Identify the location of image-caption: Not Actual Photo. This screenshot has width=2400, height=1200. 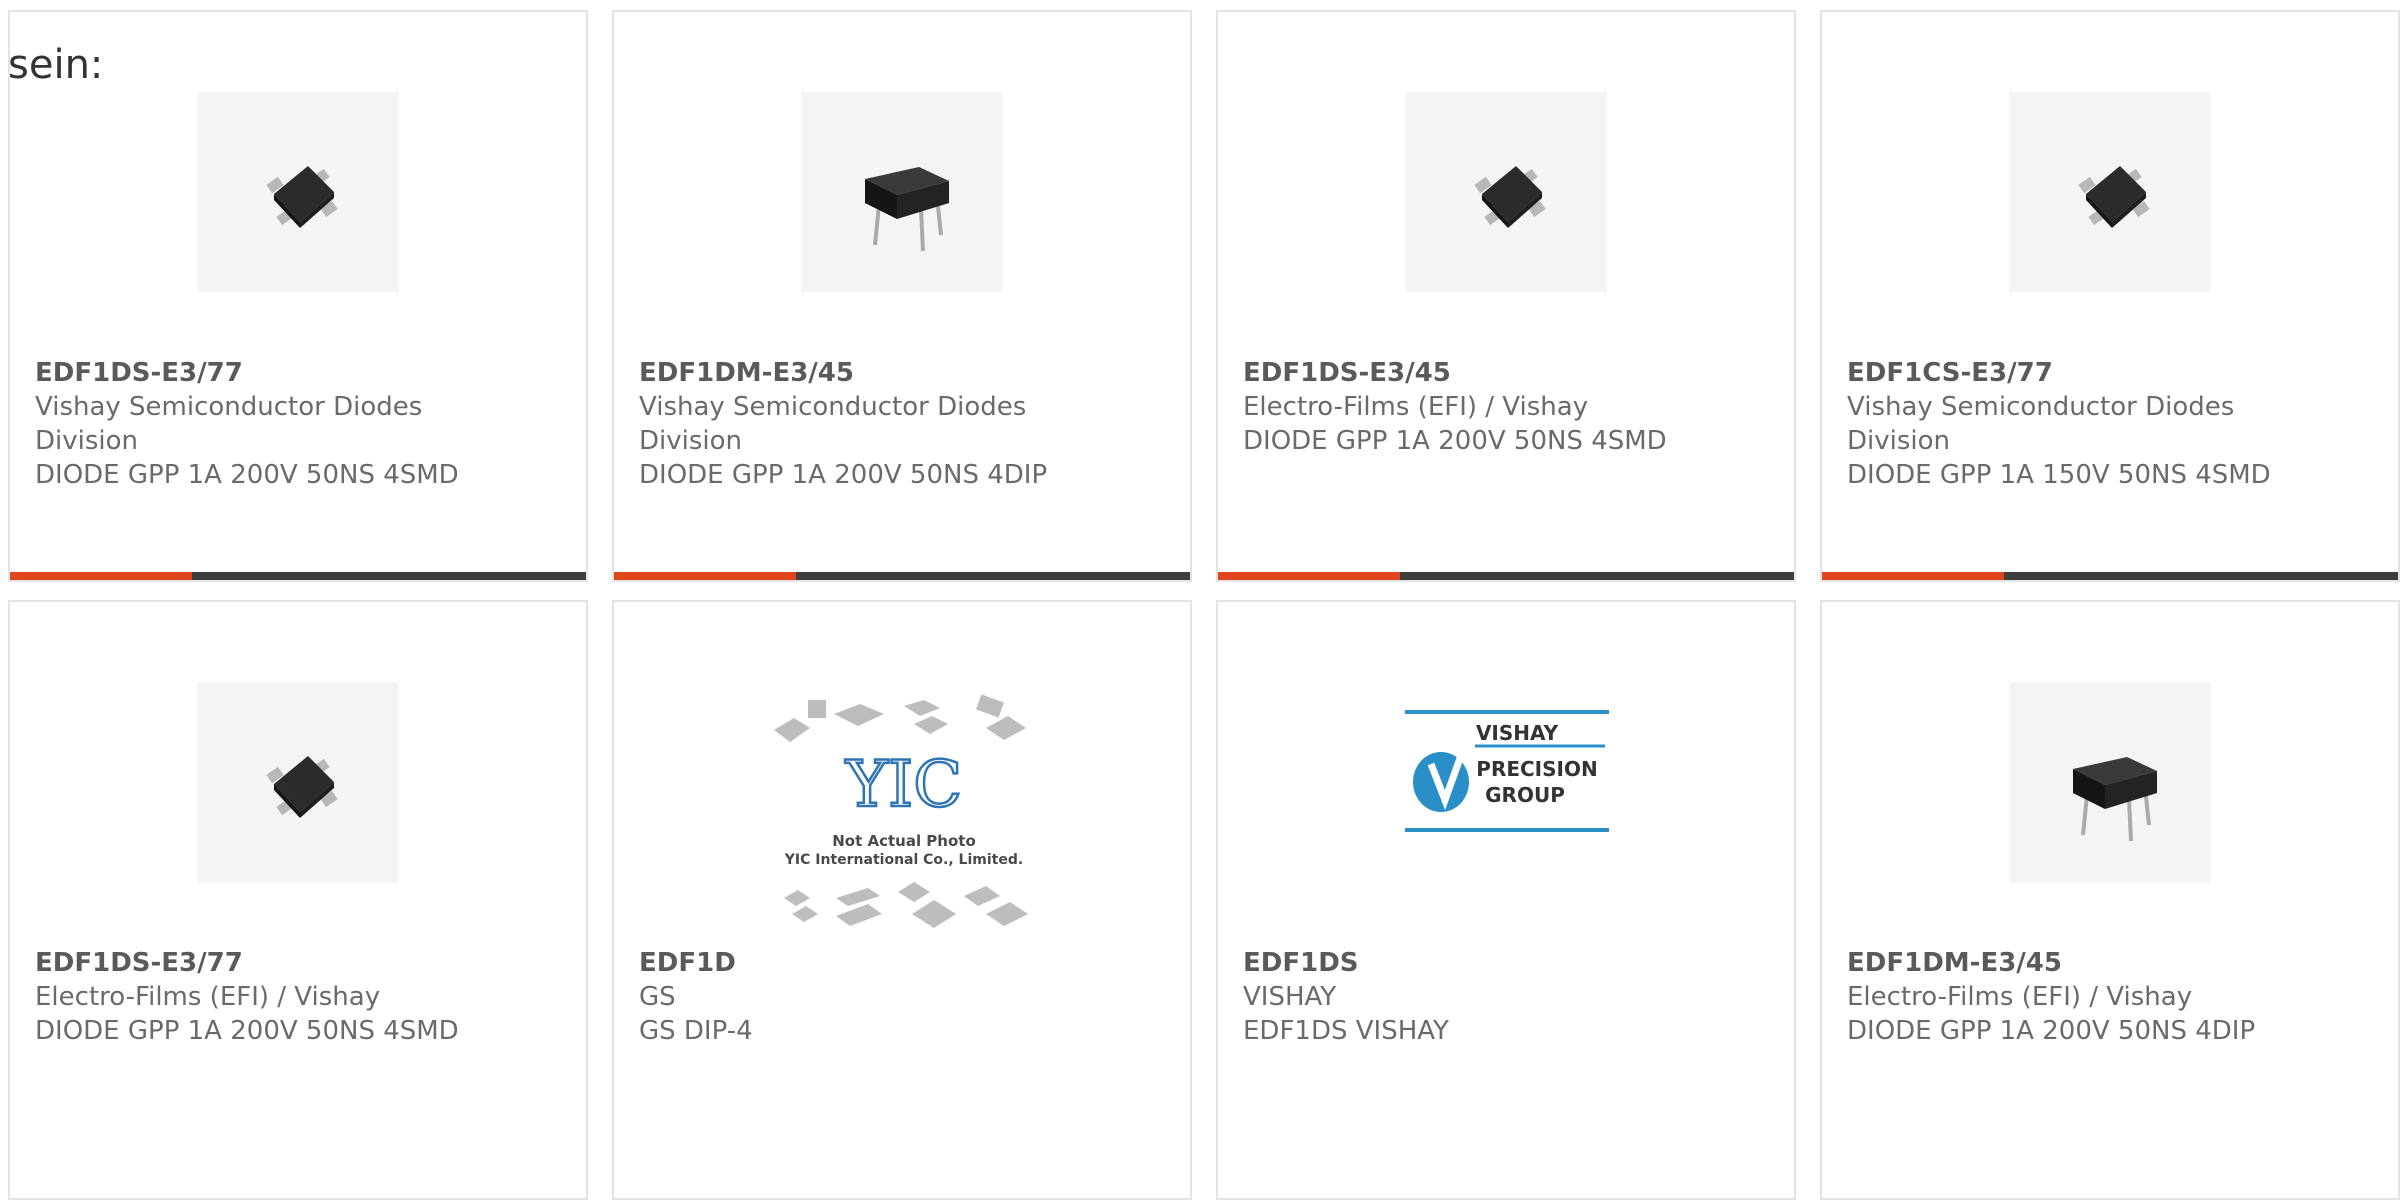
(904, 841).